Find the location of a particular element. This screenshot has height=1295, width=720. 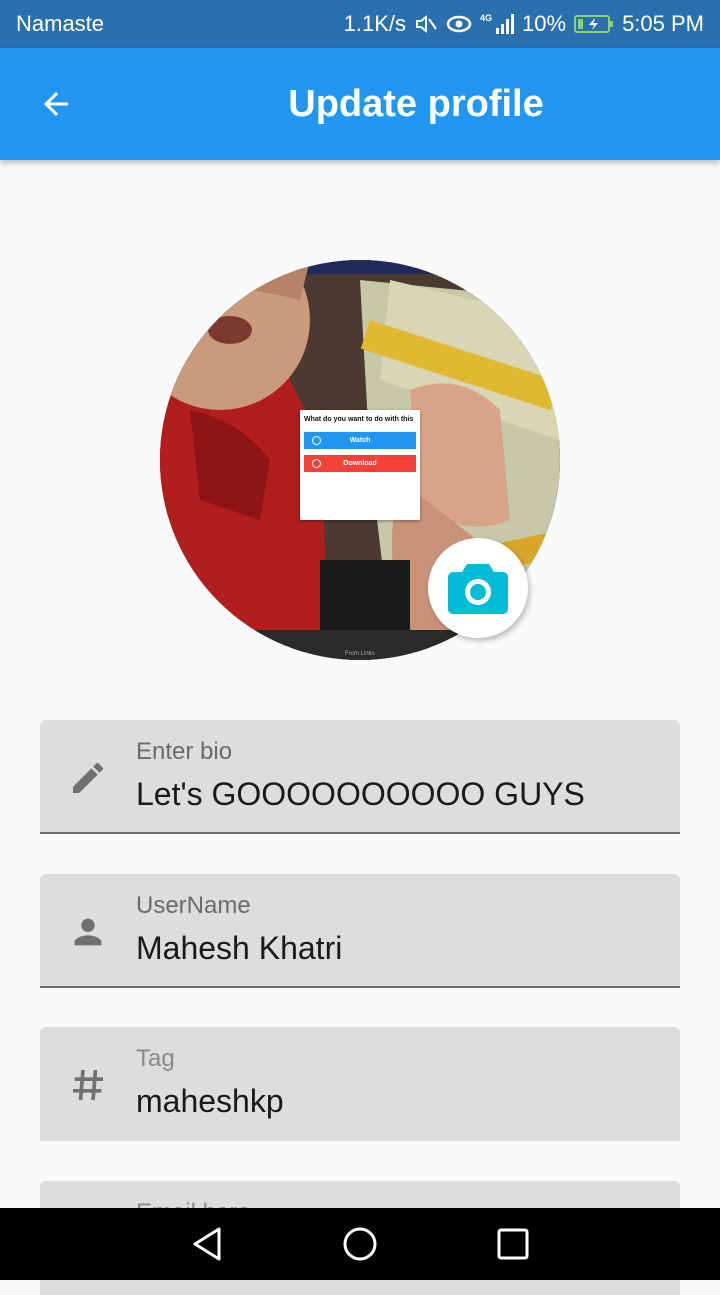

avatar-strip-label: From Links is located at coordinates (360, 654).